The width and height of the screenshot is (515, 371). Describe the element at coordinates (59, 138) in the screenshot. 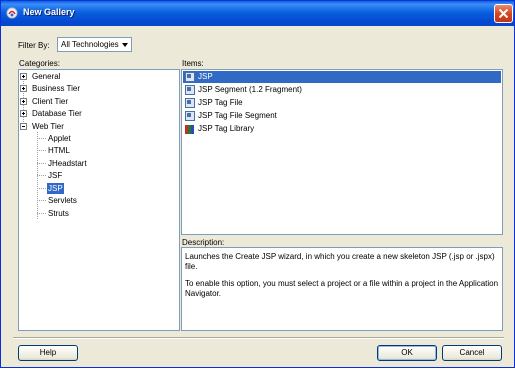

I see `category-label: Applet` at that location.